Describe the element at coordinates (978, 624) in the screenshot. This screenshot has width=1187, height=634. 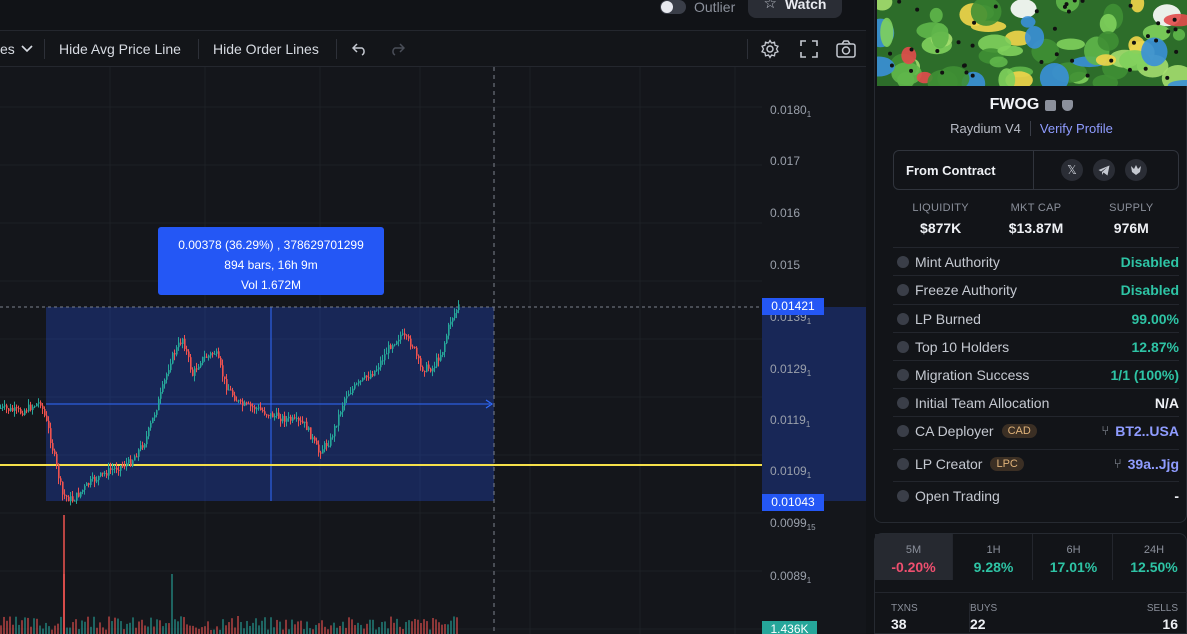
I see `buys-value: 22` at that location.